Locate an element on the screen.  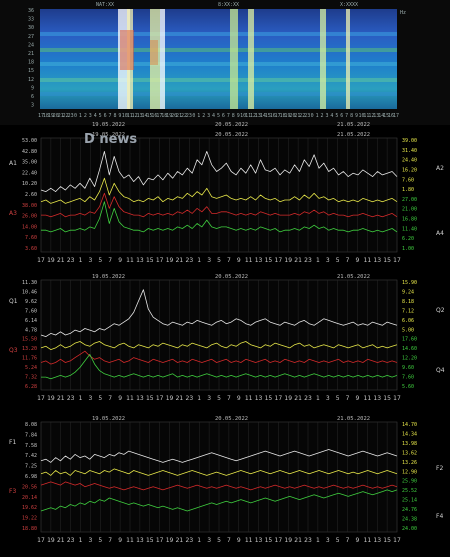
right-tick: 13.62 is located at coordinates (409, 453).